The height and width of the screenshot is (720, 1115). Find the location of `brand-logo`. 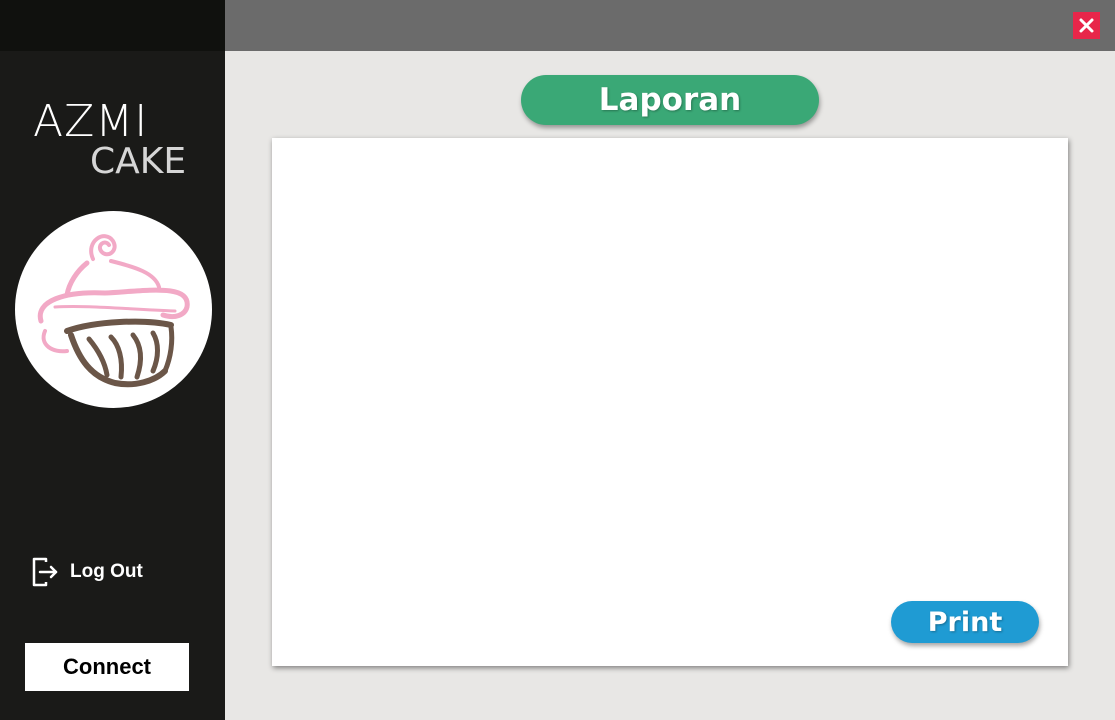

brand-logo is located at coordinates (113, 309).